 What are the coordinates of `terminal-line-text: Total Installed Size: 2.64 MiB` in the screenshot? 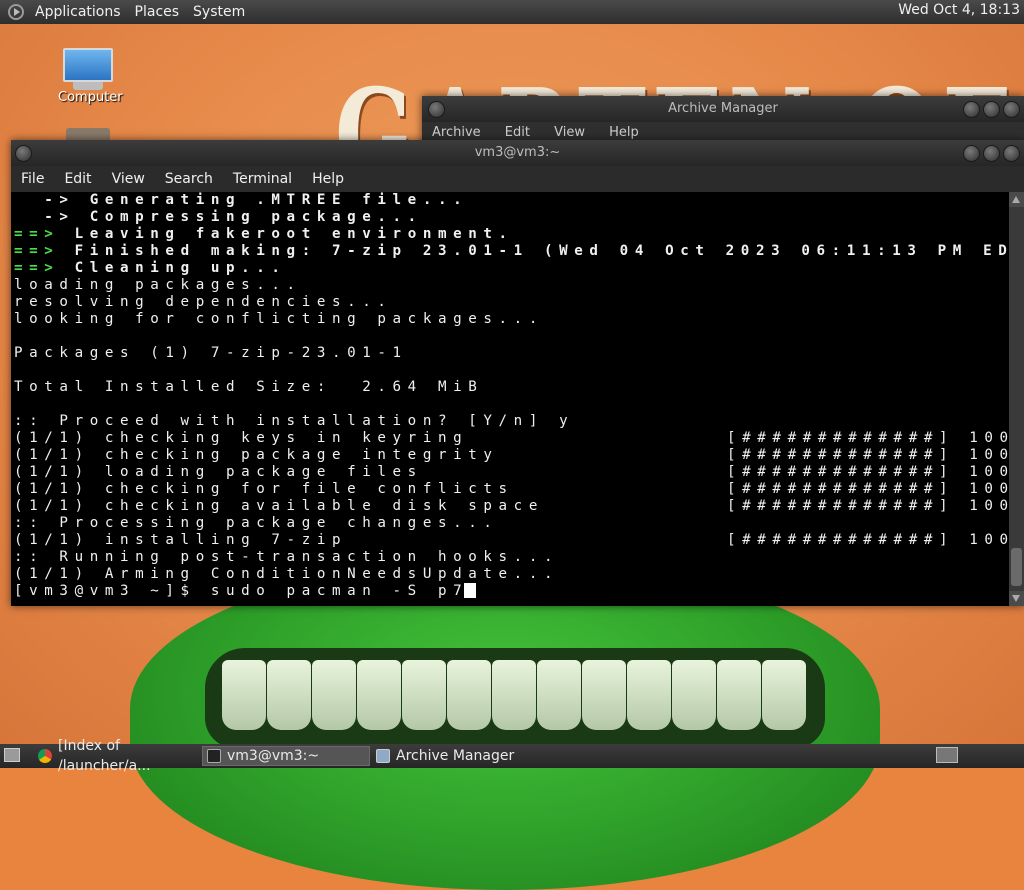 It's located at (249, 387).